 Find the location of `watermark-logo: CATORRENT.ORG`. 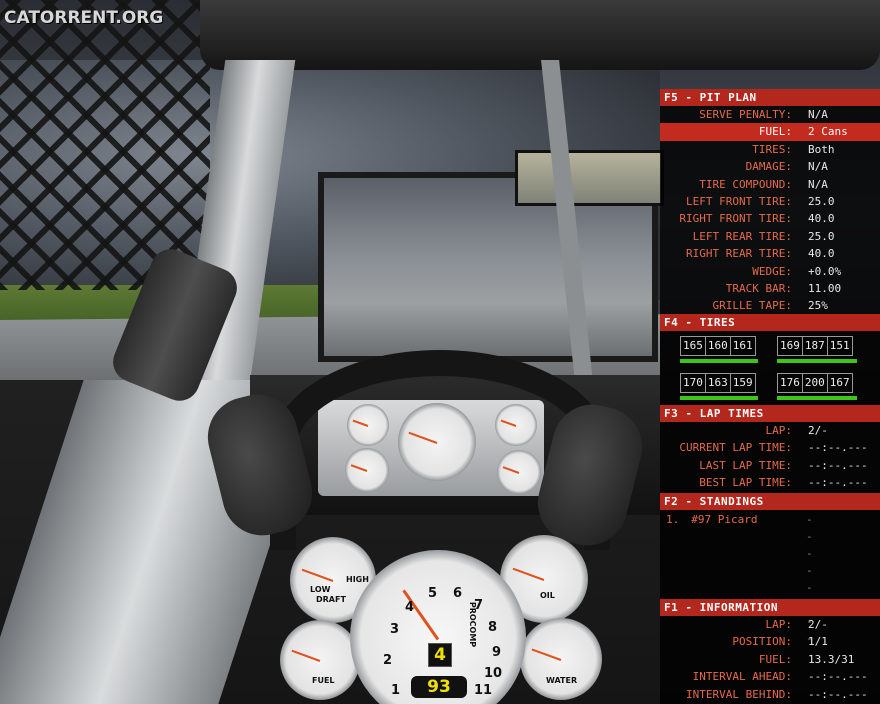

watermark-logo: CATORRENT.ORG is located at coordinates (84, 18).